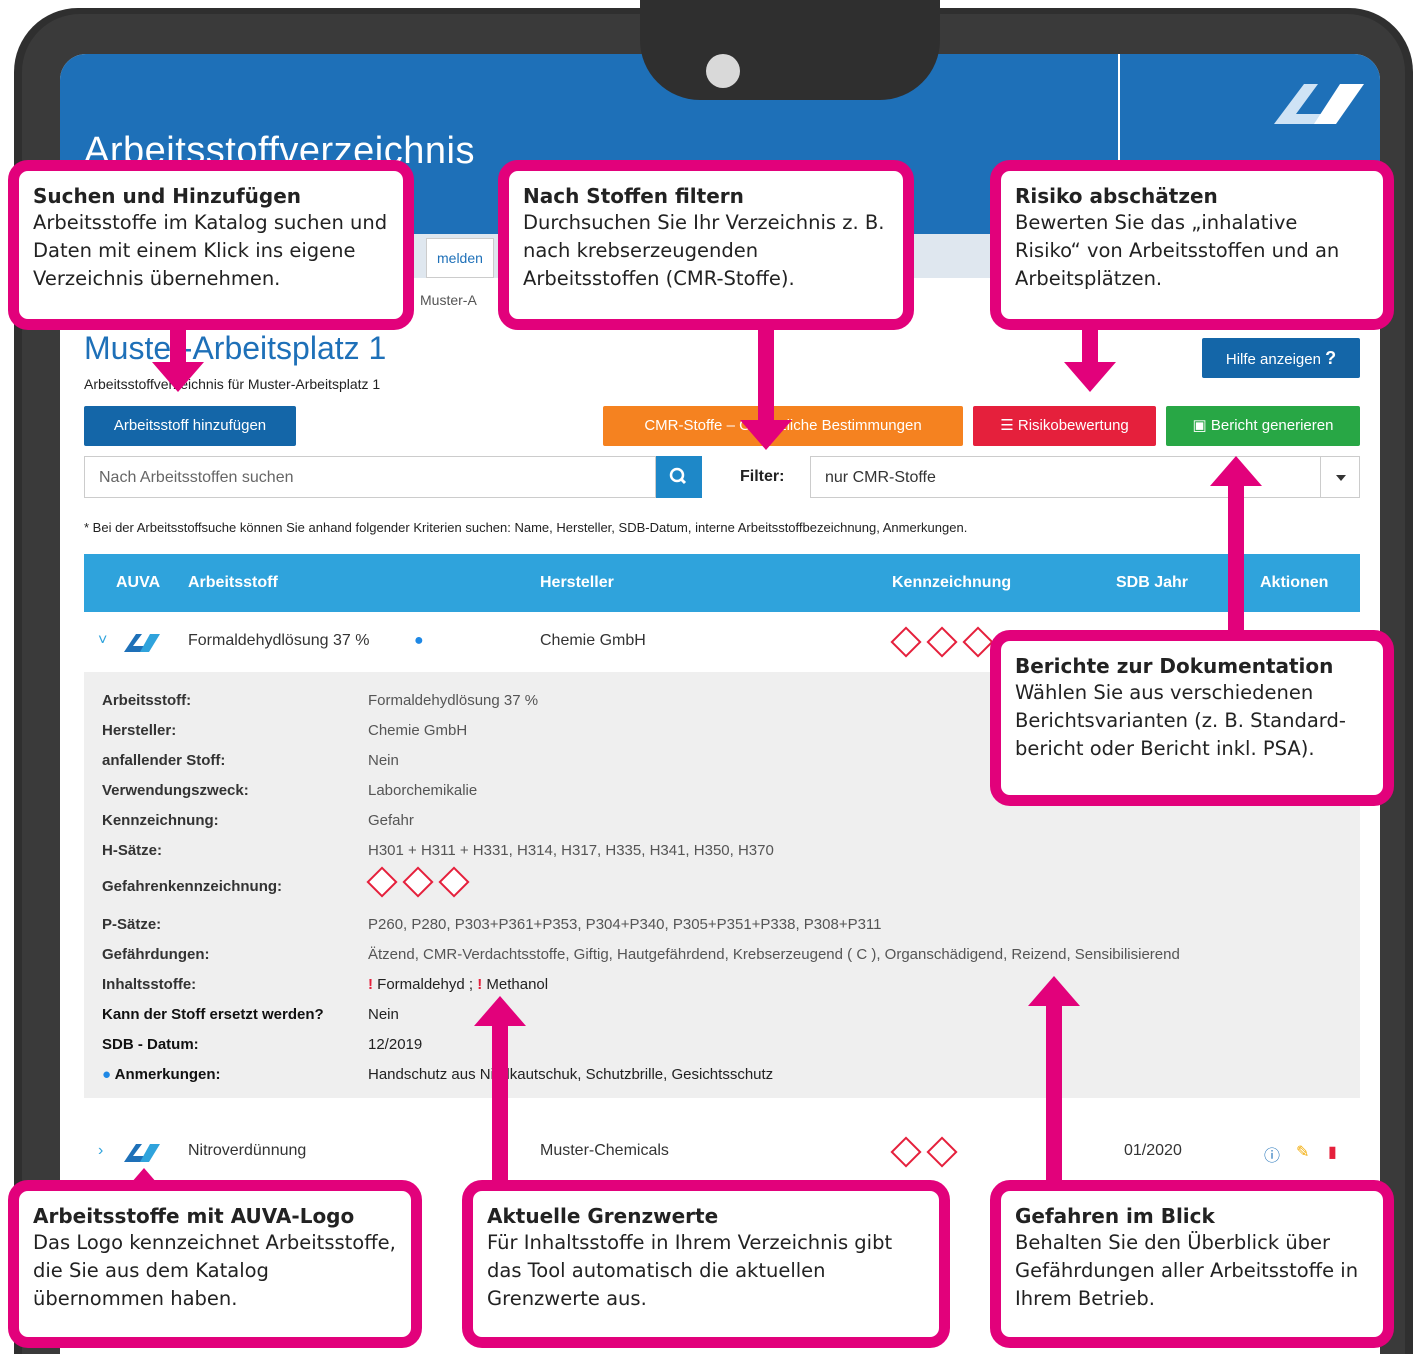 The height and width of the screenshot is (1354, 1413). What do you see at coordinates (1340, 477) in the screenshot?
I see `chevron-down-icon` at bounding box center [1340, 477].